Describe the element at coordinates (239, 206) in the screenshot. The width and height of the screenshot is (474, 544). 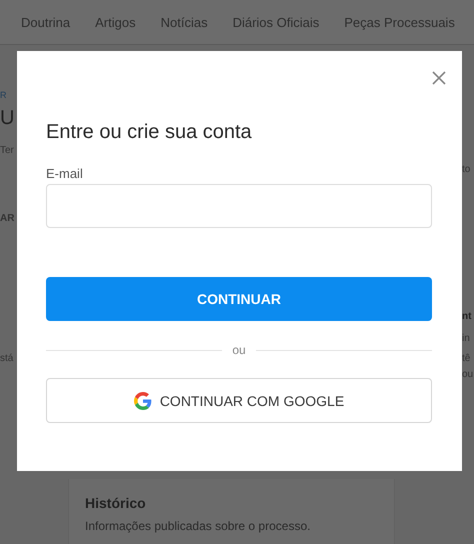
I see `email-field` at that location.